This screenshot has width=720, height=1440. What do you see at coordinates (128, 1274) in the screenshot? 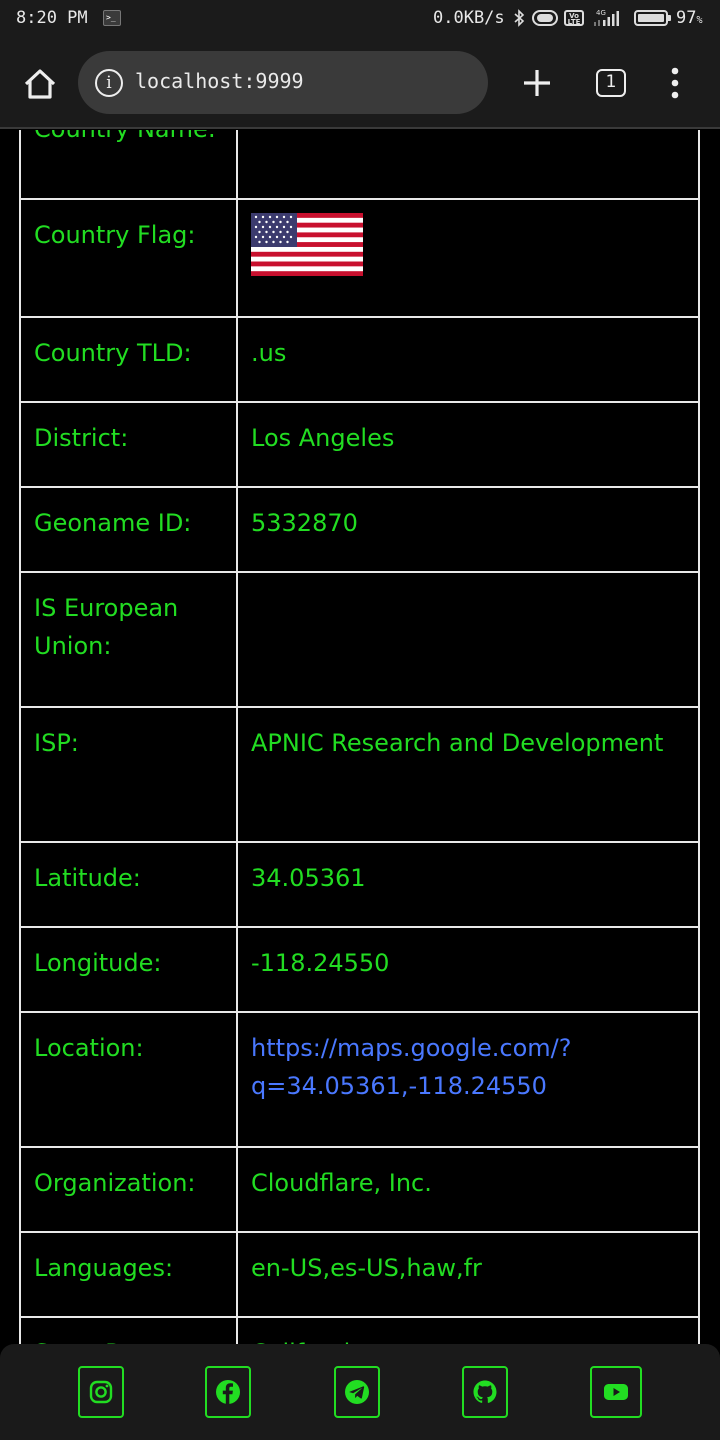
I see `row-label: Languages:` at bounding box center [128, 1274].